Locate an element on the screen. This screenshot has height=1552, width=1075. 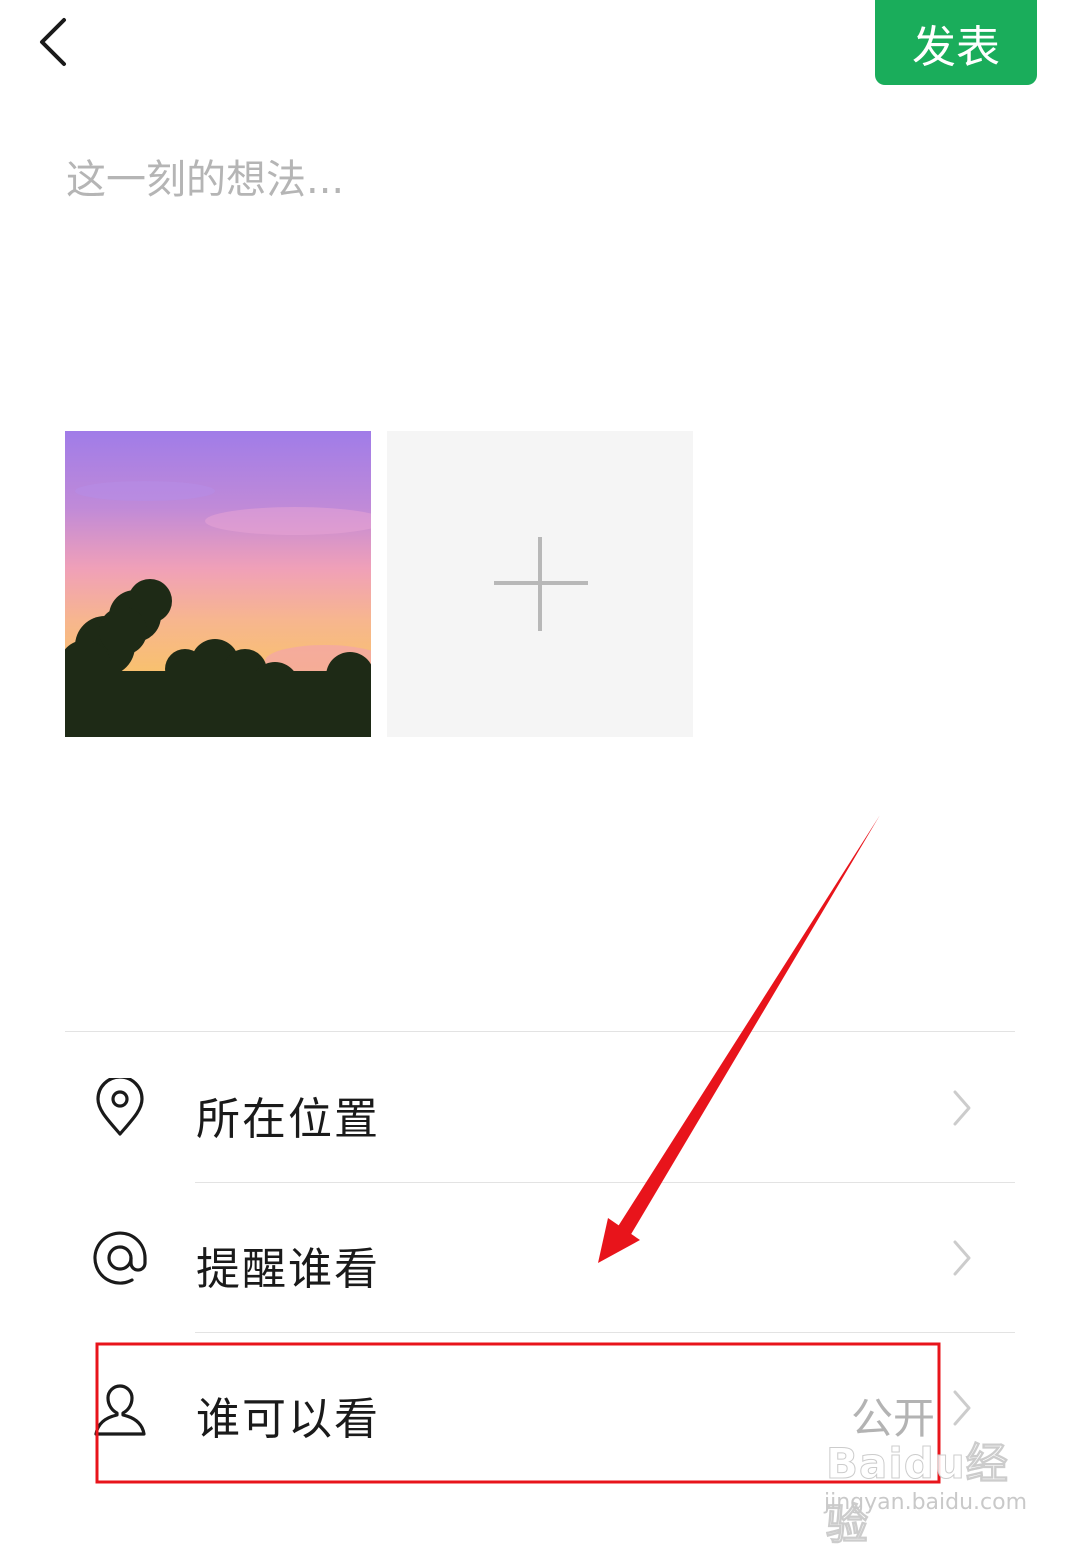
at-sign-icon is located at coordinates (120, 1258).